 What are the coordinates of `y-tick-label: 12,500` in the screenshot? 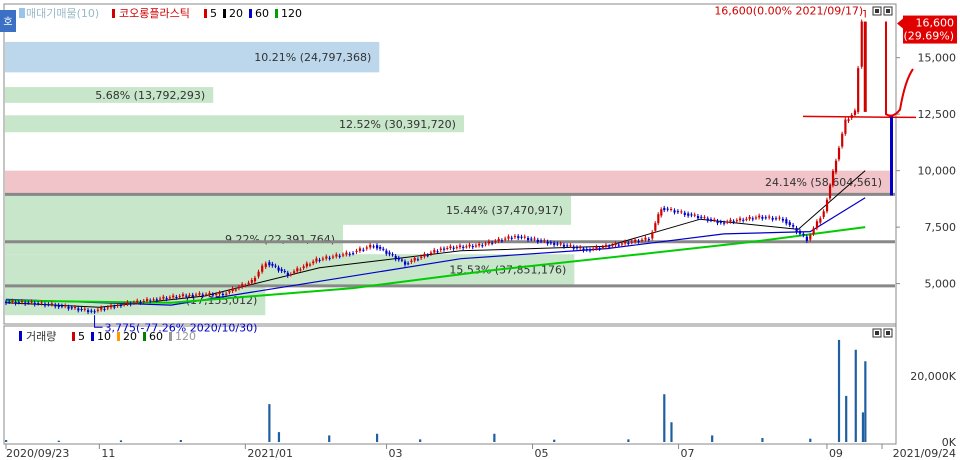 It's located at (937, 114).